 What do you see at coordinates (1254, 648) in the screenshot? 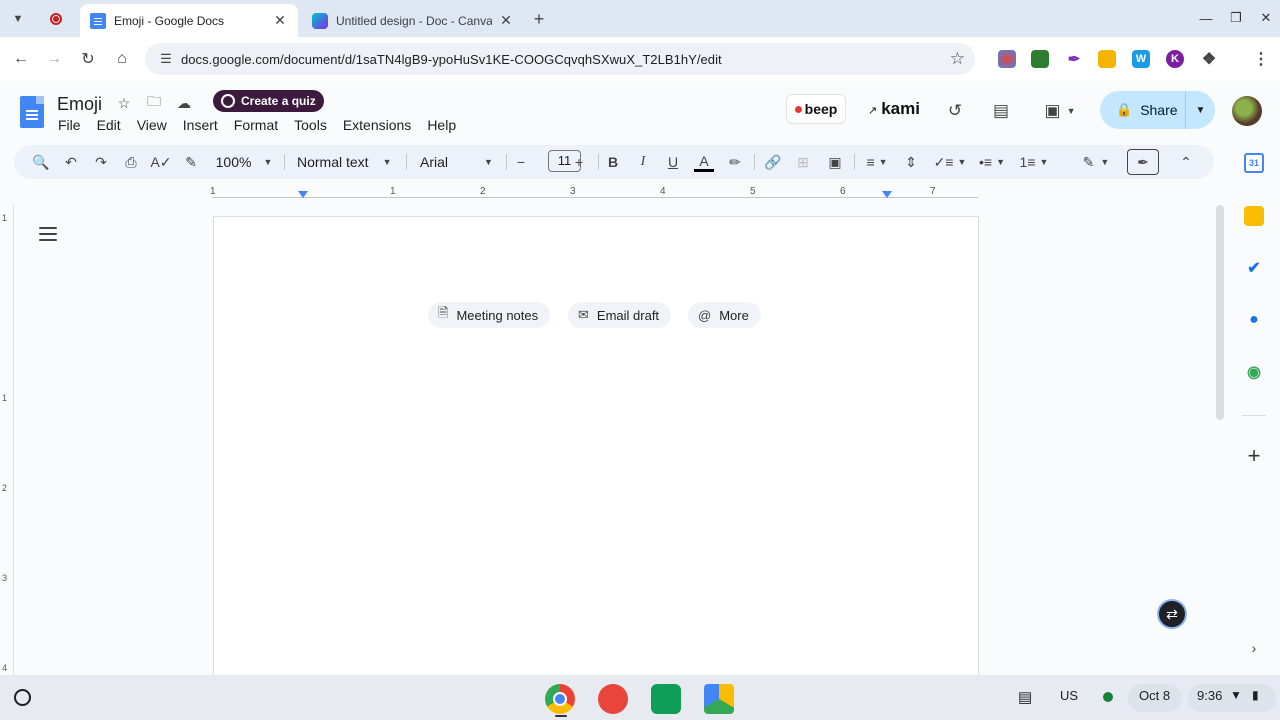
I see `chevron-right-icon: ›` at bounding box center [1254, 648].